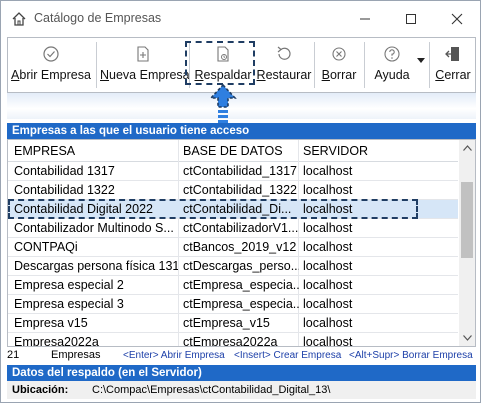 Image resolution: width=481 pixels, height=403 pixels. Describe the element at coordinates (213, 209) in the screenshot. I see `selected-row-callout-box` at that location.